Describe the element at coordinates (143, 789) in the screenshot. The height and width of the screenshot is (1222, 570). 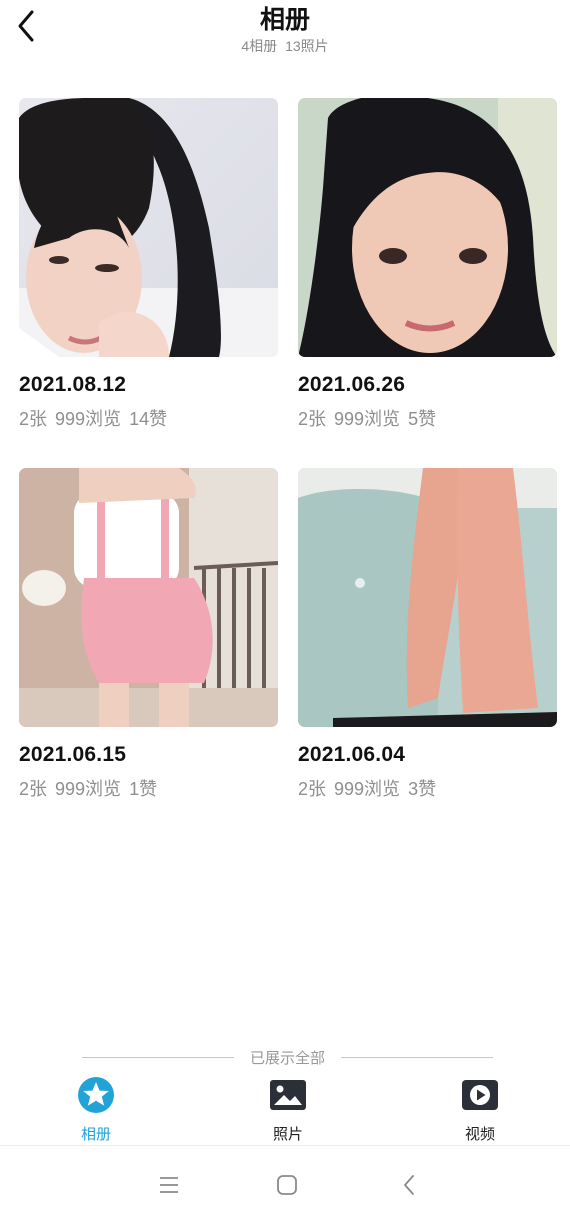
I see `like-count: 1赞` at that location.